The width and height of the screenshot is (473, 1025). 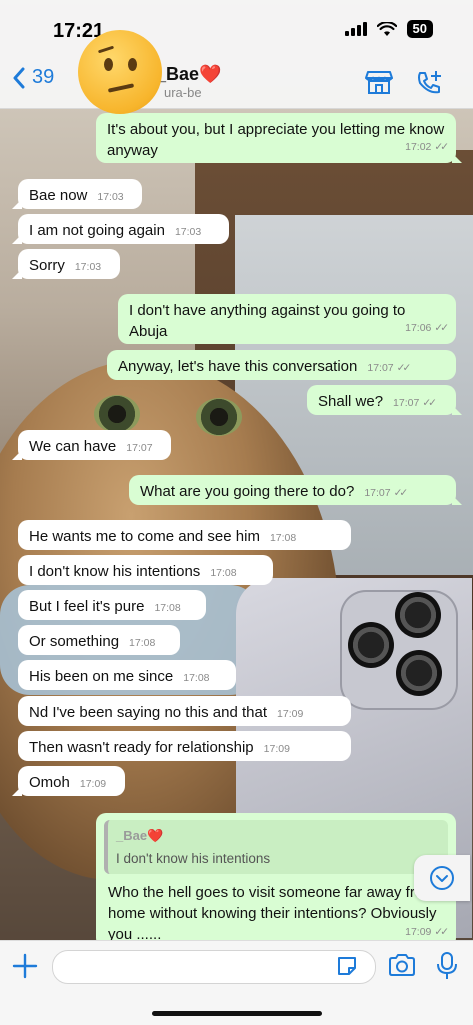 I want to click on quoted-sender: _Bae❤️, so click(x=140, y=835).